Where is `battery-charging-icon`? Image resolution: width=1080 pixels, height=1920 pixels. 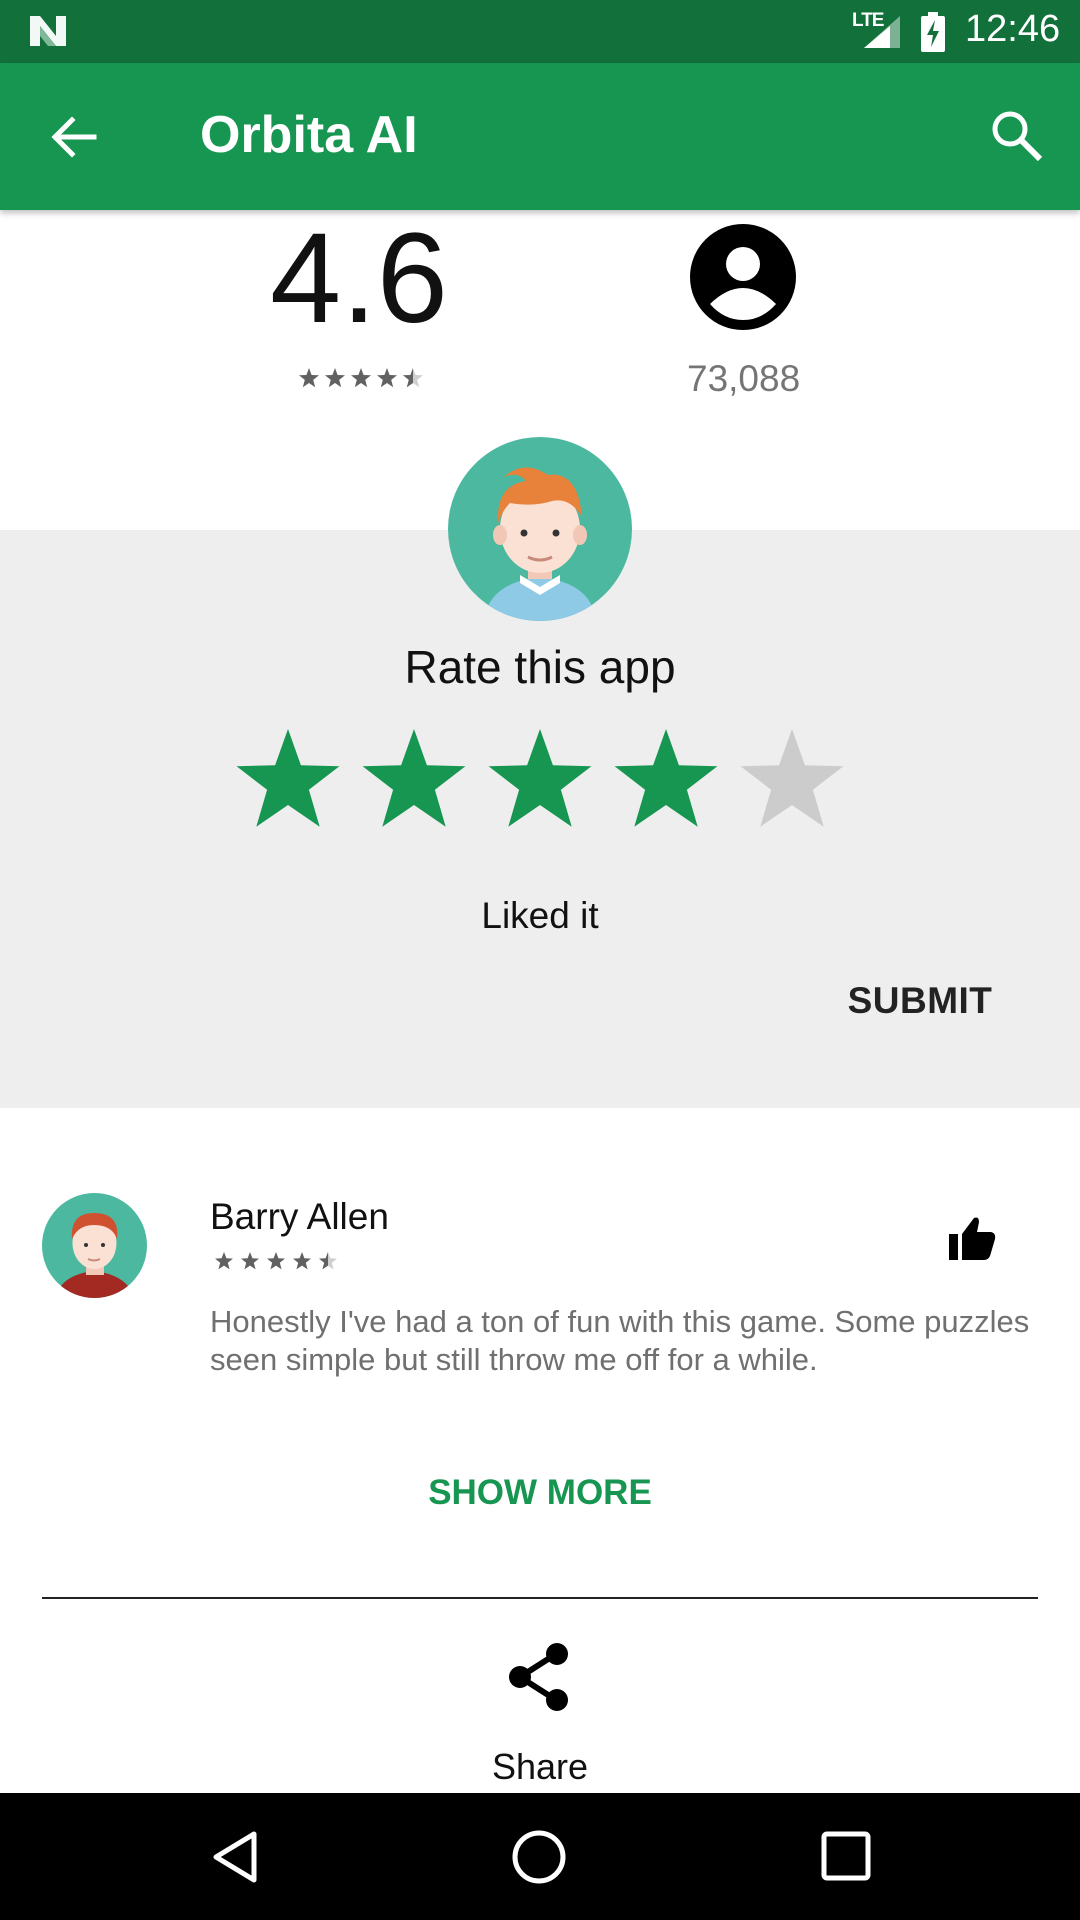 battery-charging-icon is located at coordinates (933, 32).